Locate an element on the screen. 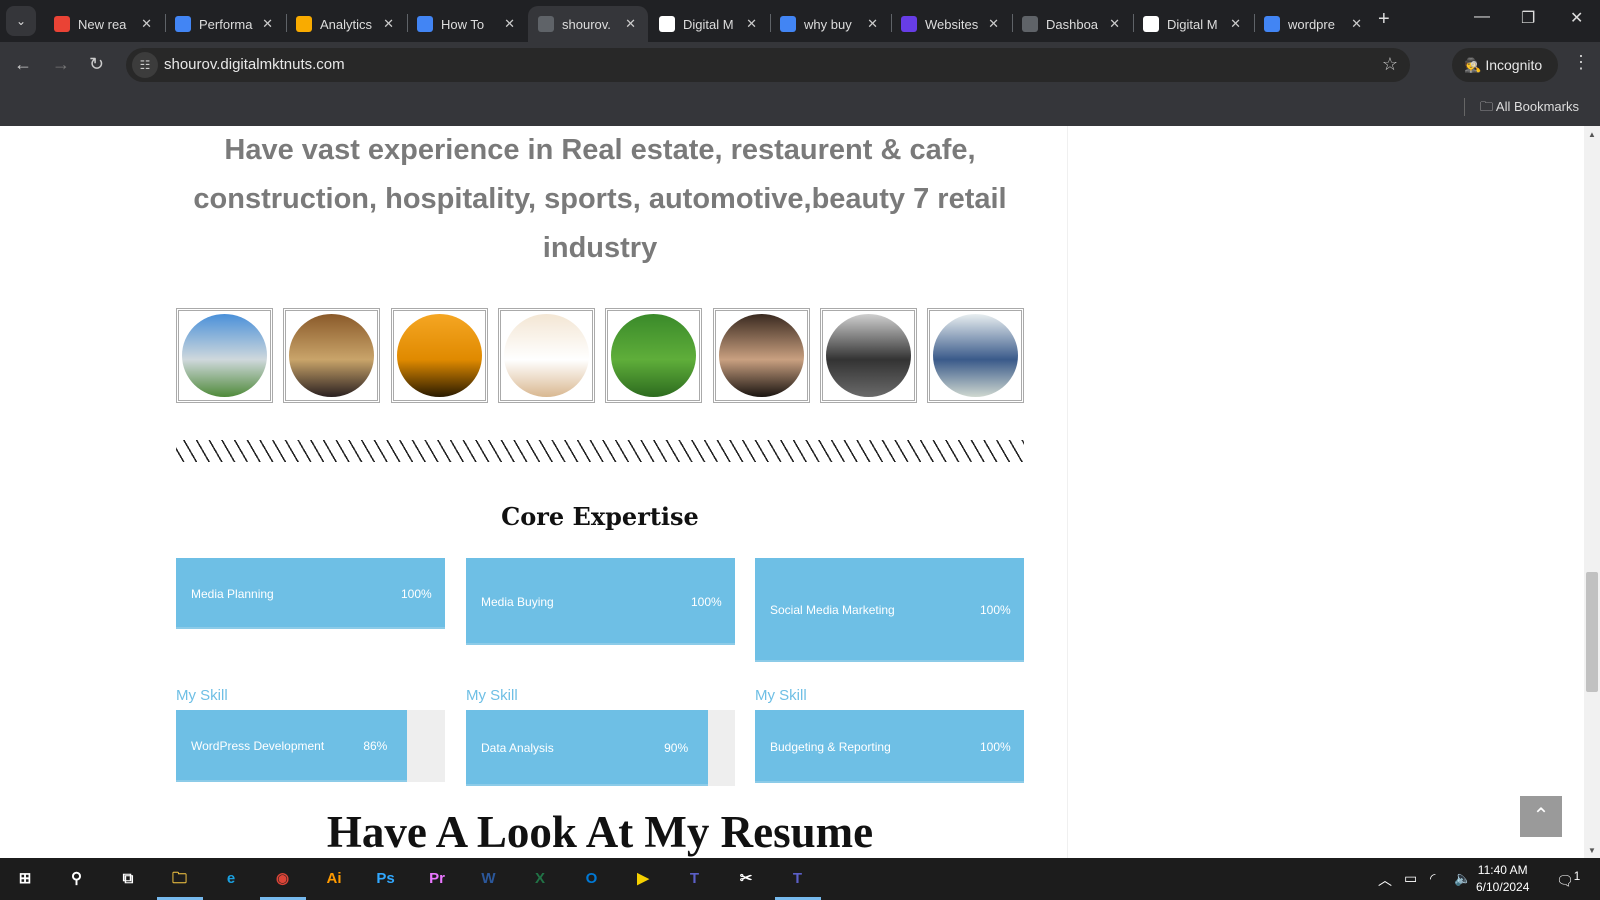 This screenshot has height=900, width=1600. url-text: shourov.digitalmktnuts.com is located at coordinates (254, 64).